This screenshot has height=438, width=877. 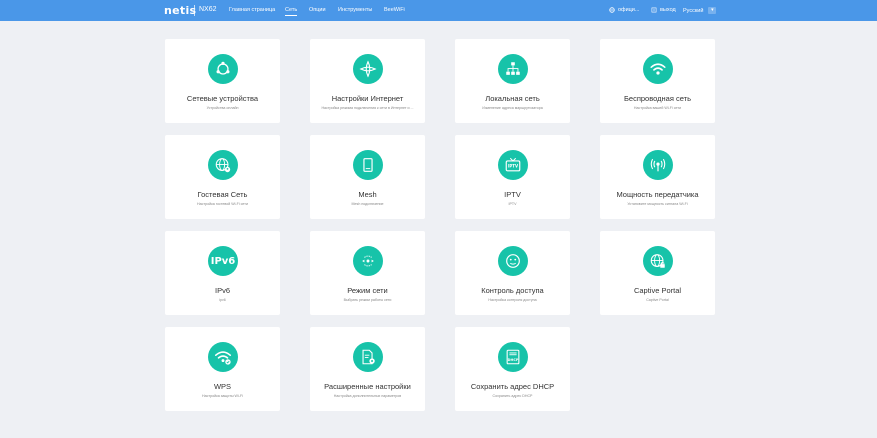 I want to click on card-subtitle: Выбрать режим работы сети, so click(x=367, y=300).